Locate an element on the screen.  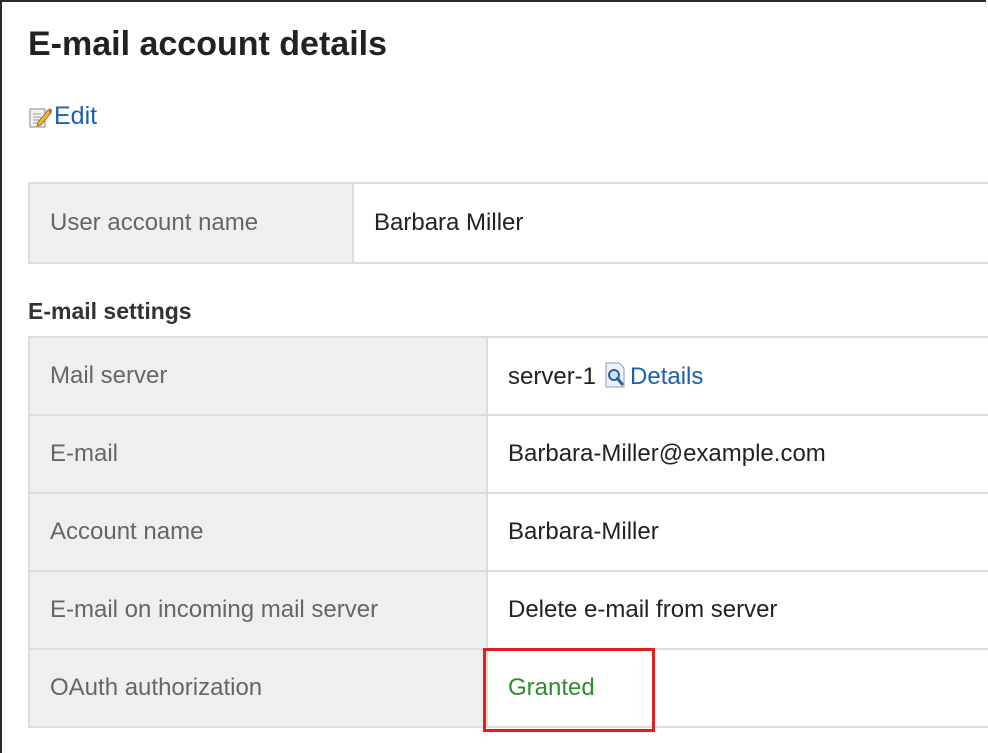
edit-label: Edit is located at coordinates (75, 116).